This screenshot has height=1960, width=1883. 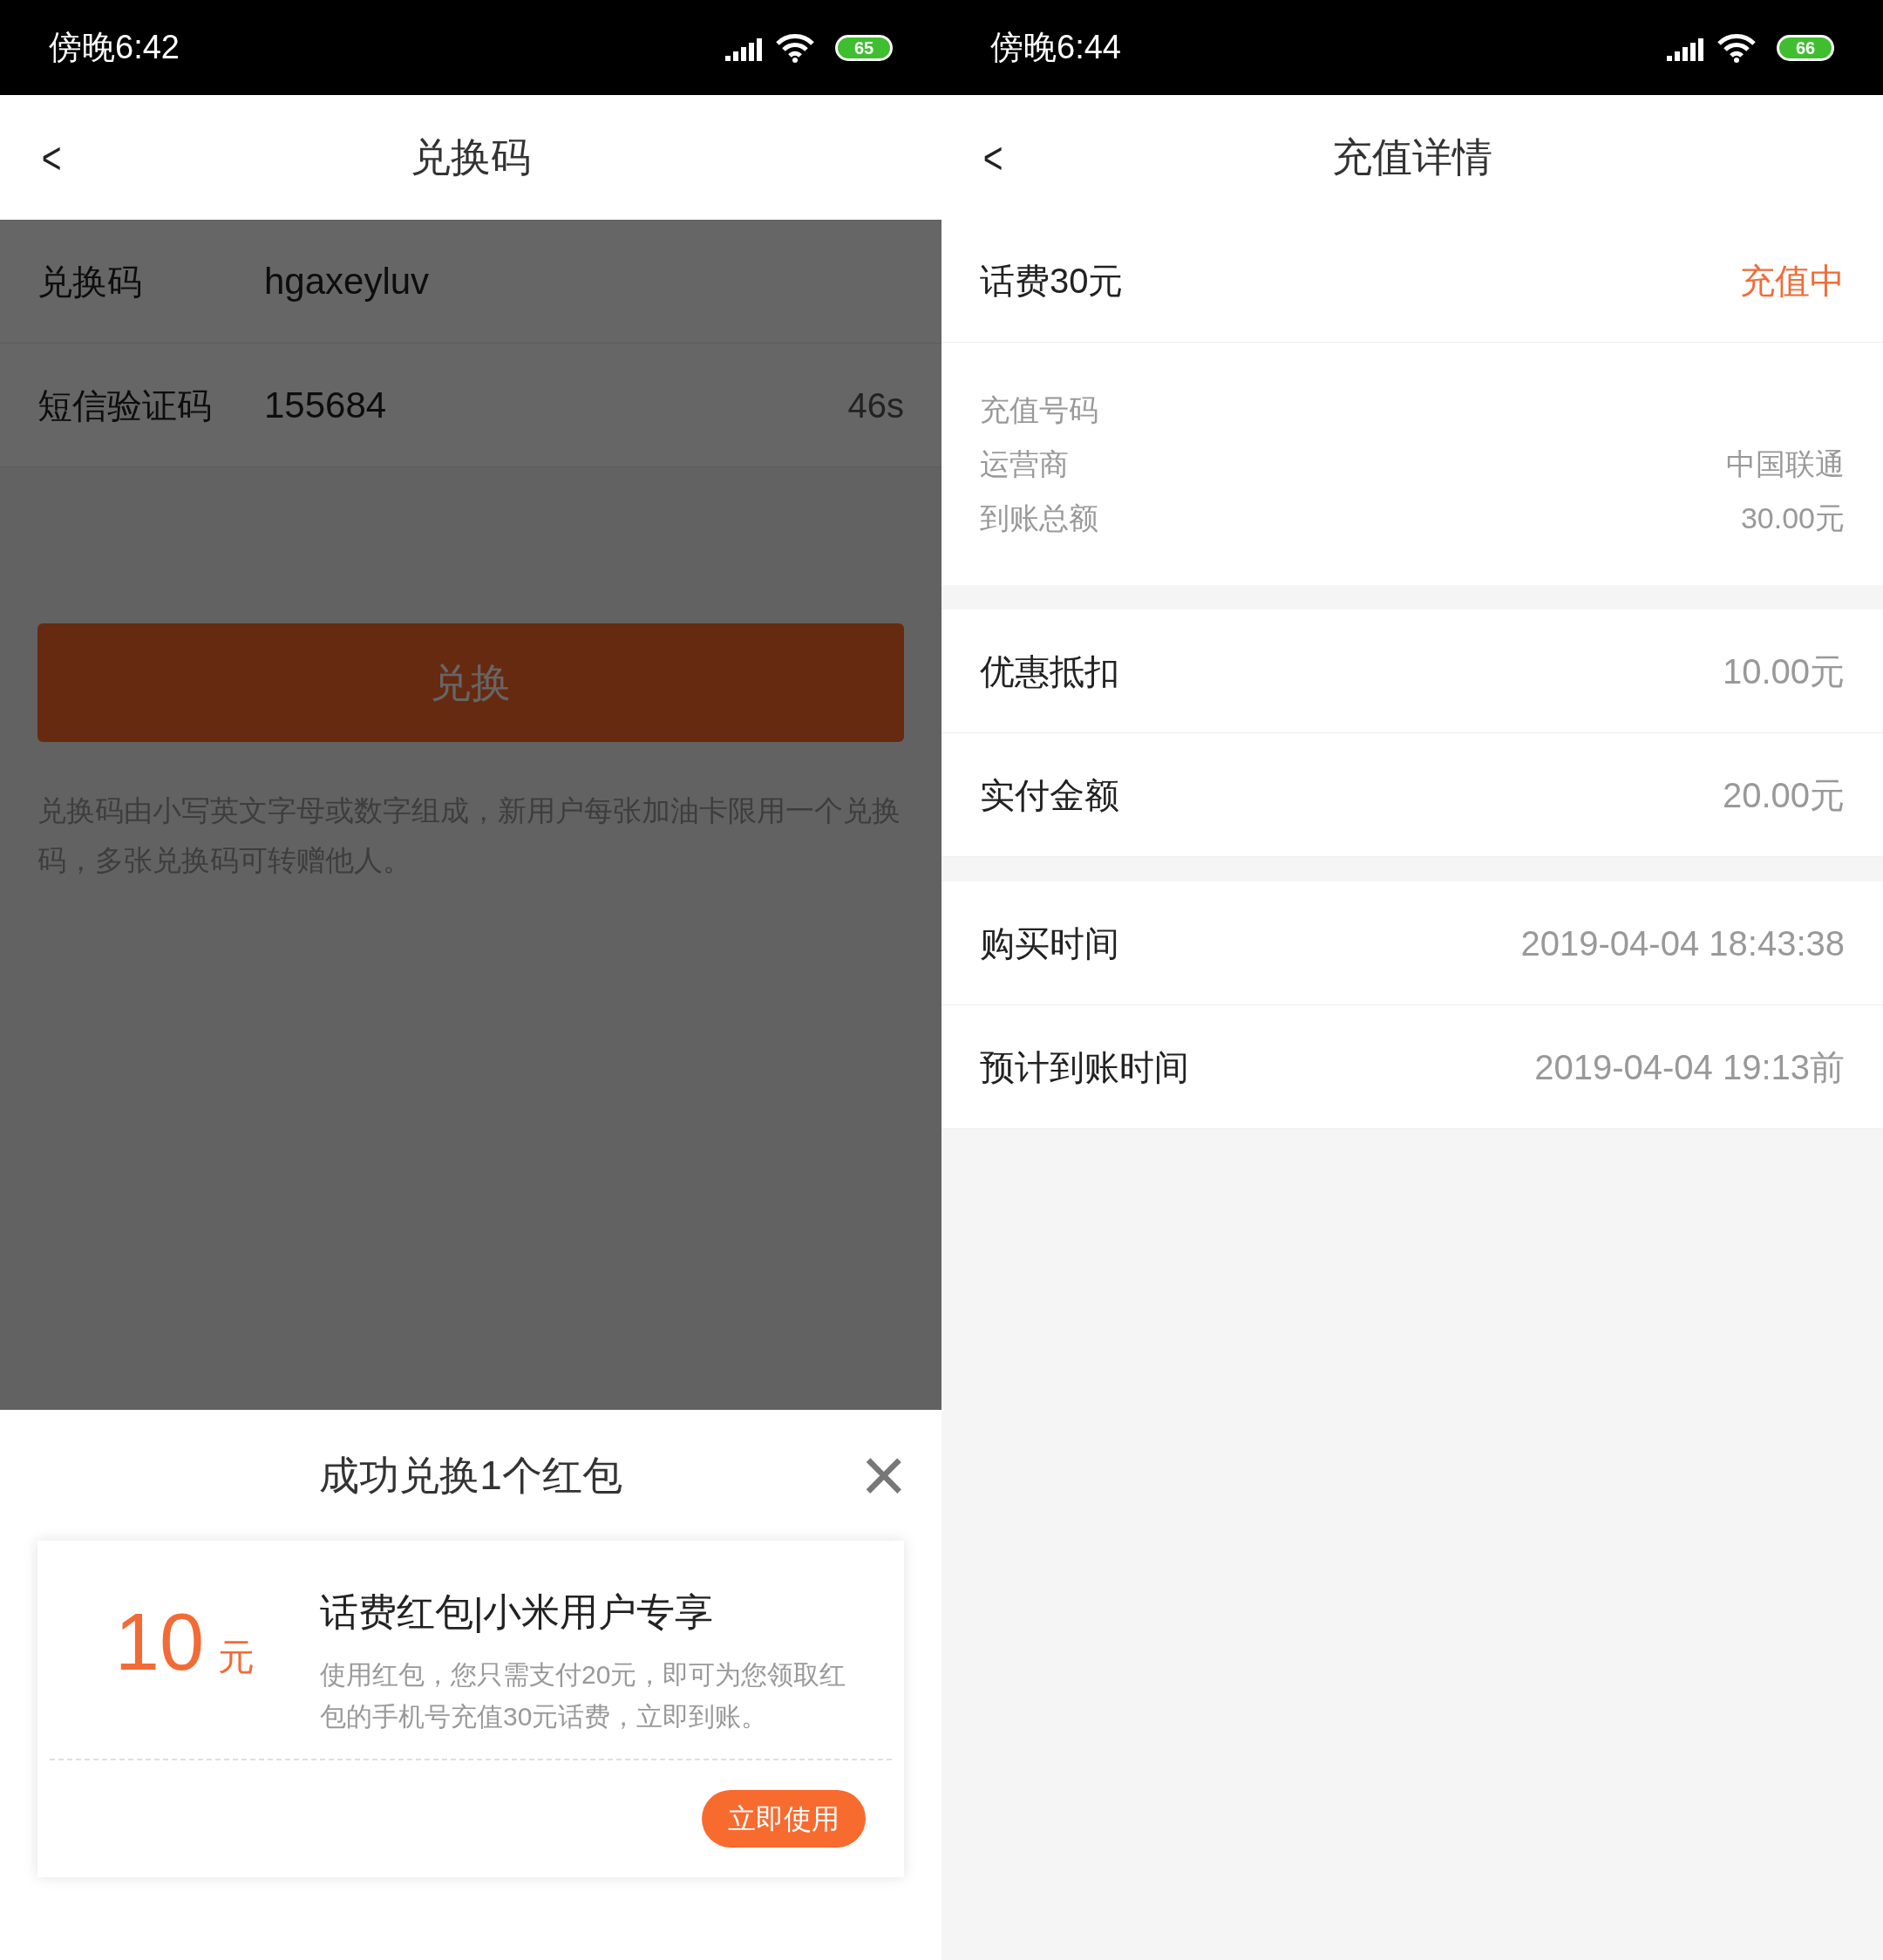 I want to click on row-label: 实付金额, so click(x=1049, y=795).